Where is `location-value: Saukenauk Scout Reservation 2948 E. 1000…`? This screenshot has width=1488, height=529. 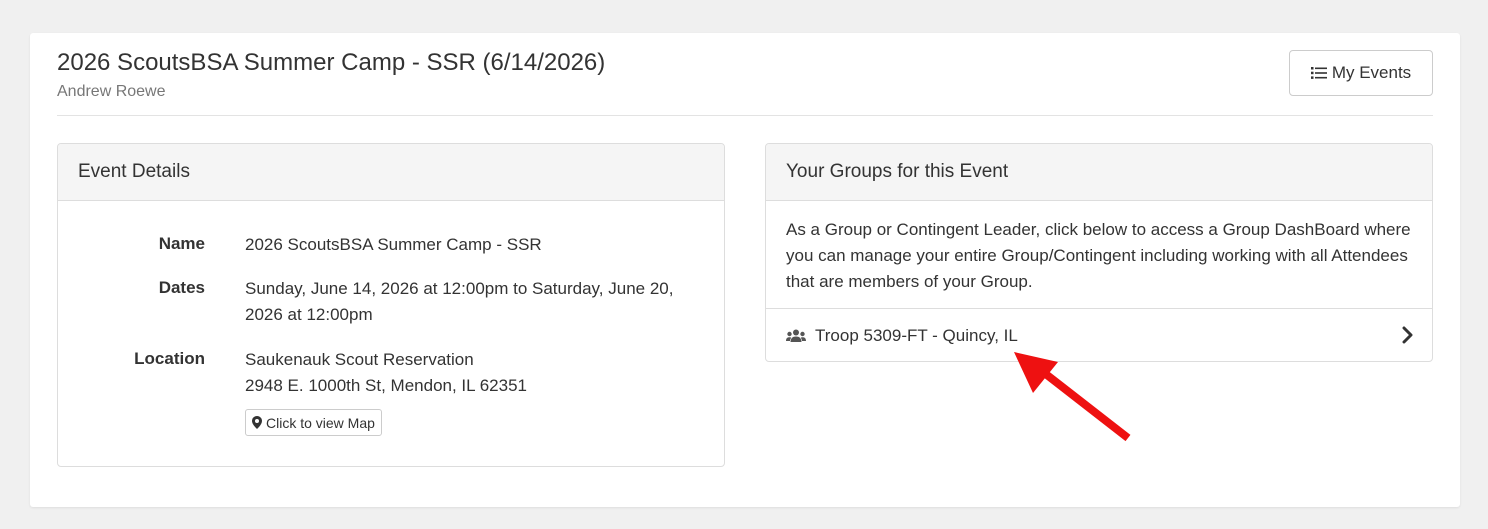 location-value: Saukenauk Scout Reservation 2948 E. 1000… is located at coordinates (470, 392).